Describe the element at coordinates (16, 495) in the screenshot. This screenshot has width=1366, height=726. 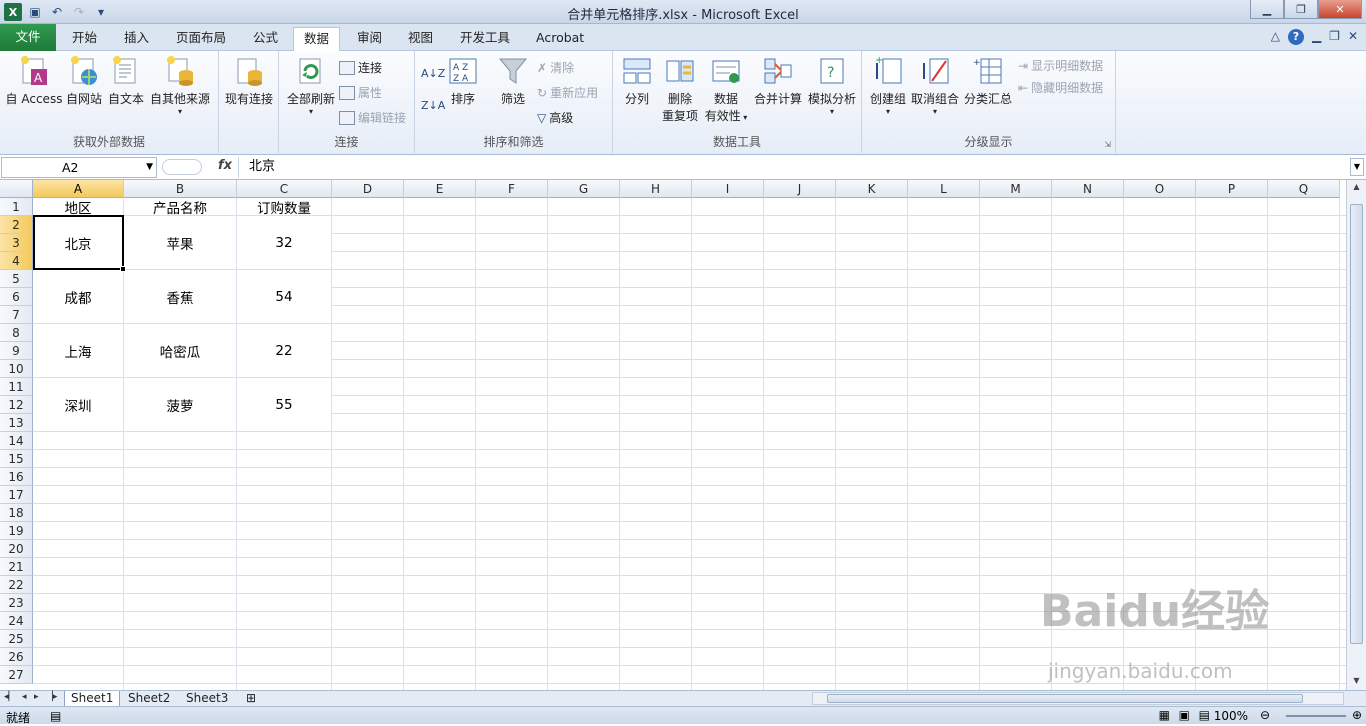
I see `row-header: 17` at that location.